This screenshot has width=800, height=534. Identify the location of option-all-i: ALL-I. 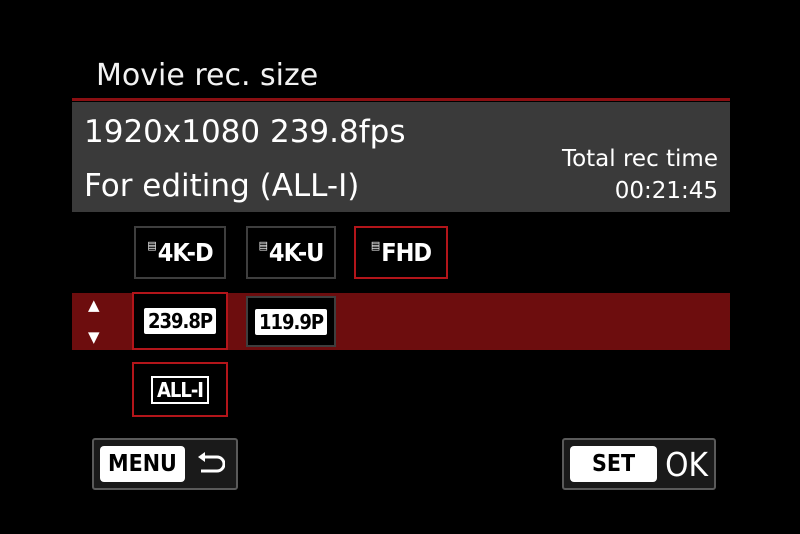
(180, 389).